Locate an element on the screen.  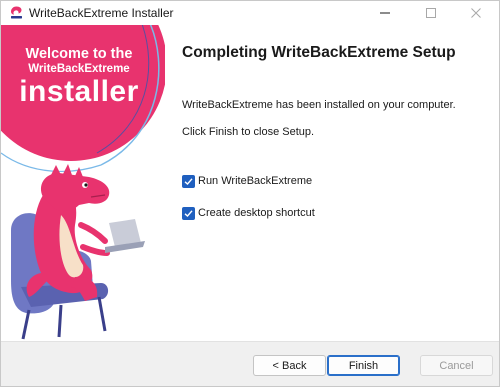
maximize-icon is located at coordinates (431, 13).